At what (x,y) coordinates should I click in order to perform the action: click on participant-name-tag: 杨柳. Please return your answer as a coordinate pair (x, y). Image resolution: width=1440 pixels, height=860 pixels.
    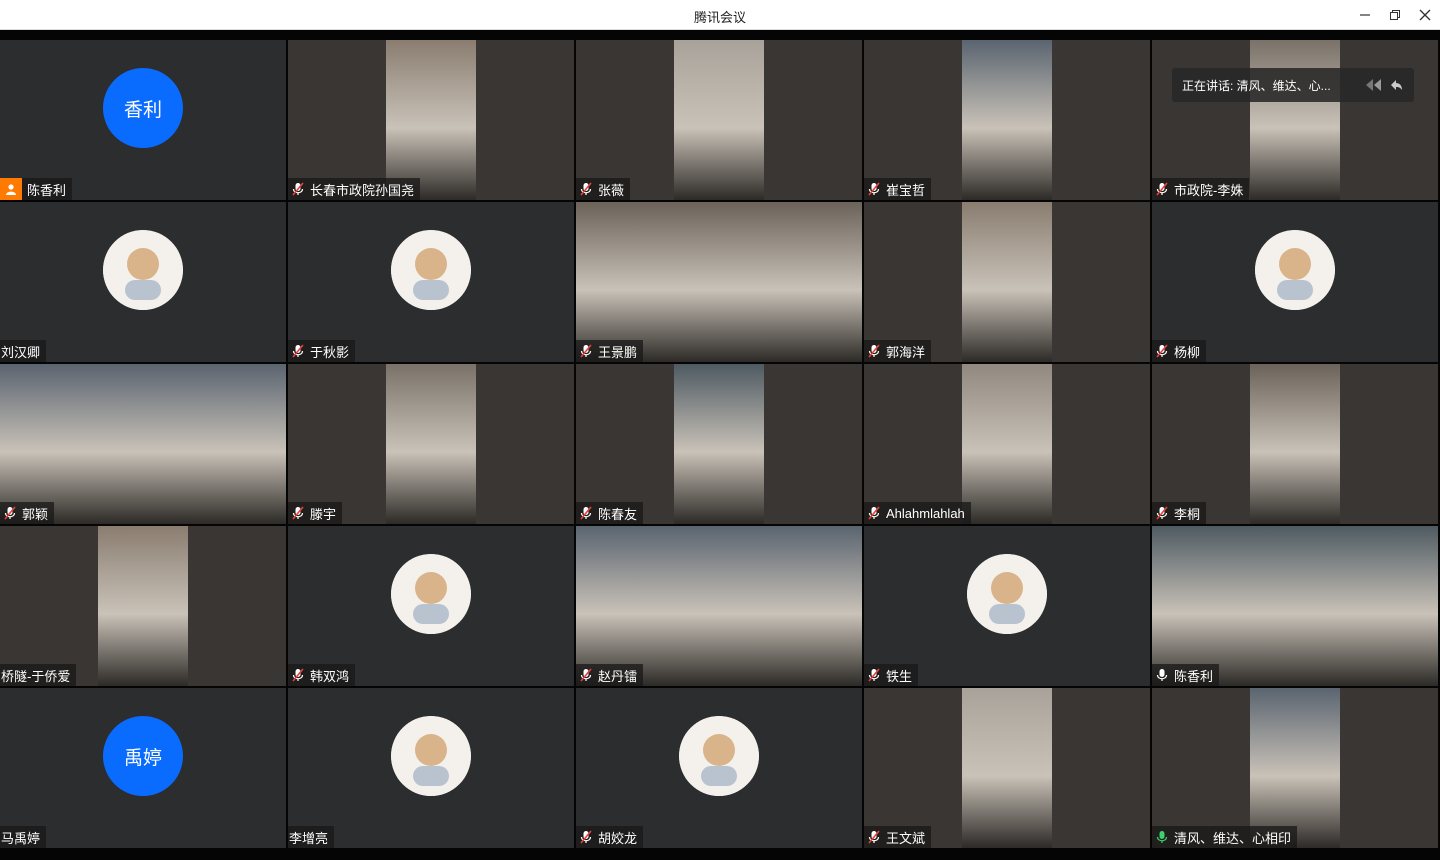
    Looking at the image, I should click on (1179, 351).